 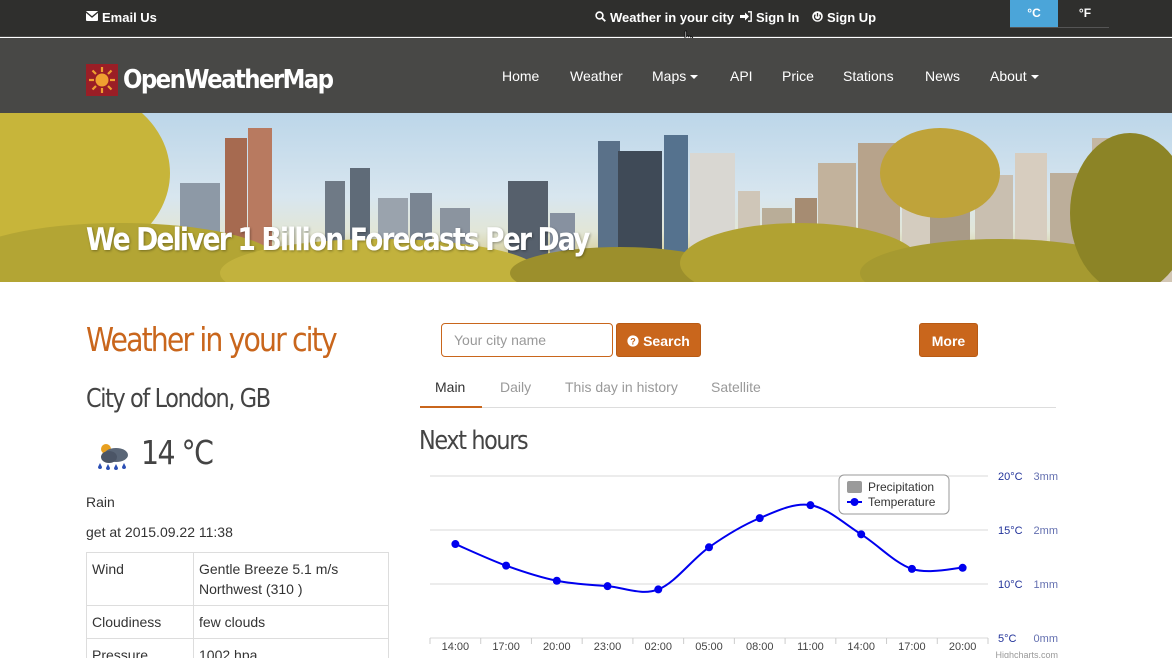 I want to click on legend-precipitation-swatch, so click(x=854, y=487).